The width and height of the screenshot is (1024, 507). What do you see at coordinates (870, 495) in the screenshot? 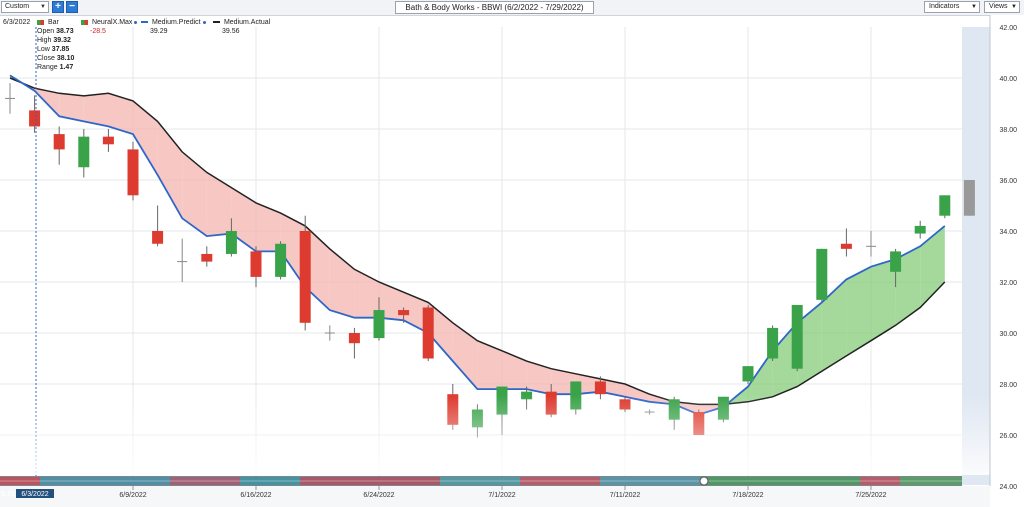
I see `x-tick-label: 7/25/2022` at bounding box center [870, 495].